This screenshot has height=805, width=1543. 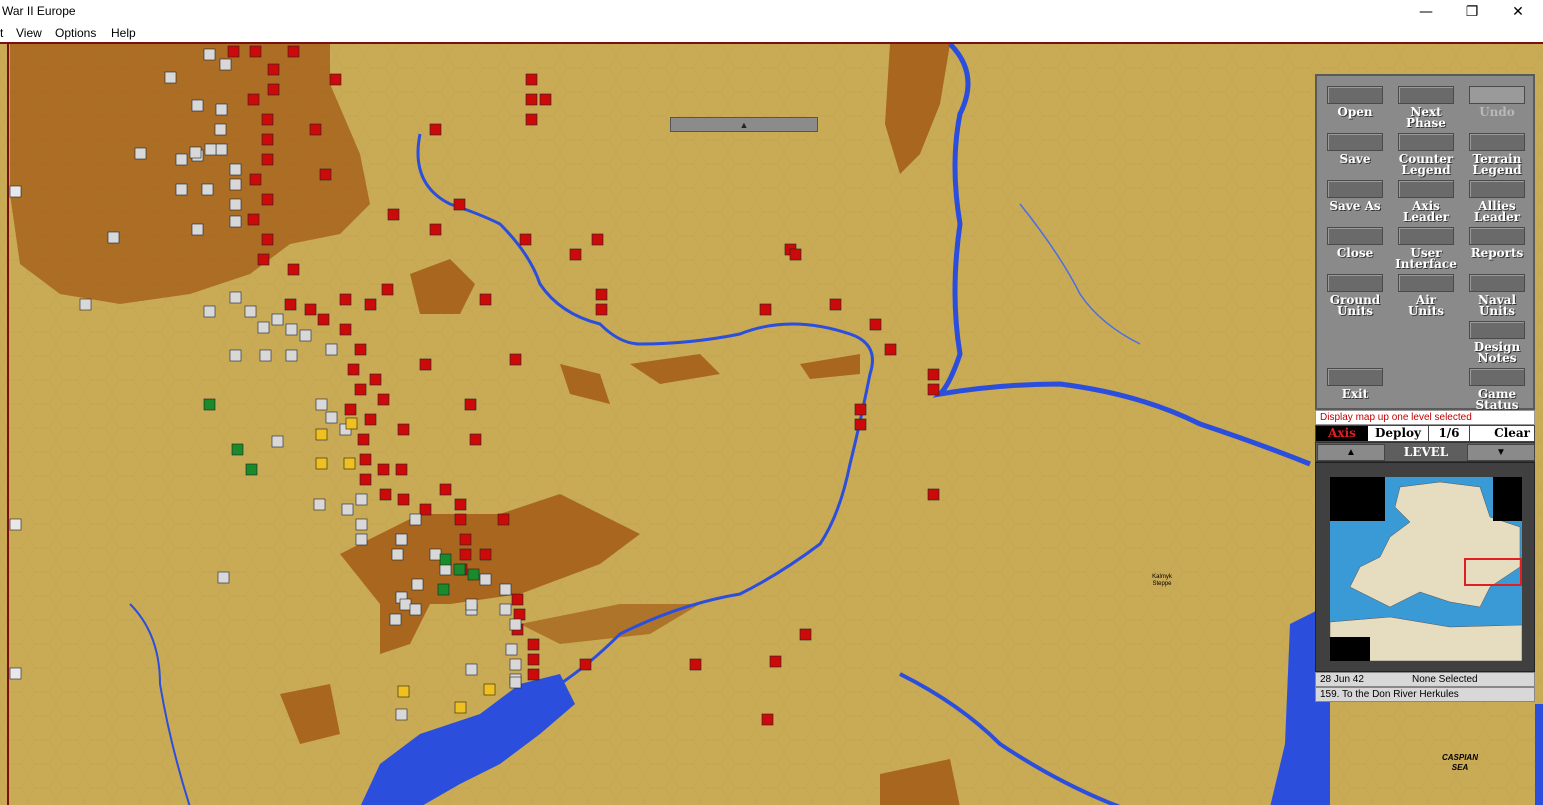 I want to click on terrain-legend-button-face, so click(x=1497, y=142).